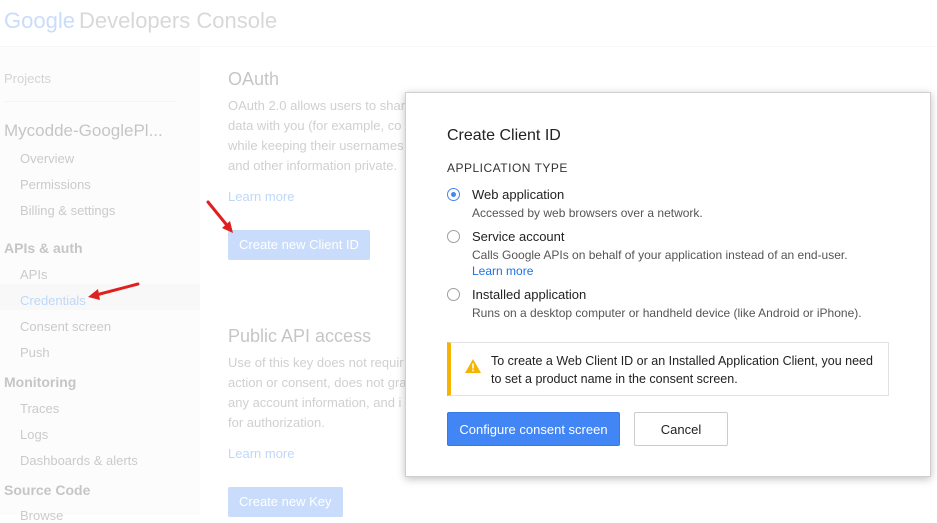 Image resolution: width=937 pixels, height=523 pixels. Describe the element at coordinates (316, 145) in the screenshot. I see `oauth-text-line: while keeping their usernames` at that location.